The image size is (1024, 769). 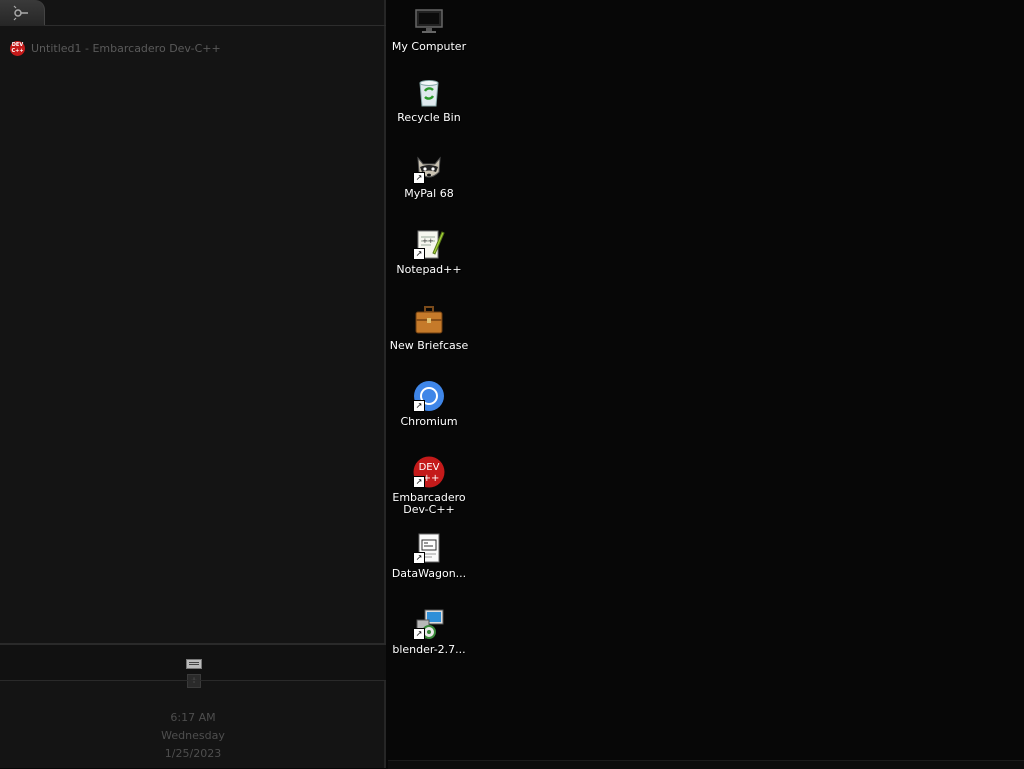 I want to click on briefcase-icon, so click(x=429, y=320).